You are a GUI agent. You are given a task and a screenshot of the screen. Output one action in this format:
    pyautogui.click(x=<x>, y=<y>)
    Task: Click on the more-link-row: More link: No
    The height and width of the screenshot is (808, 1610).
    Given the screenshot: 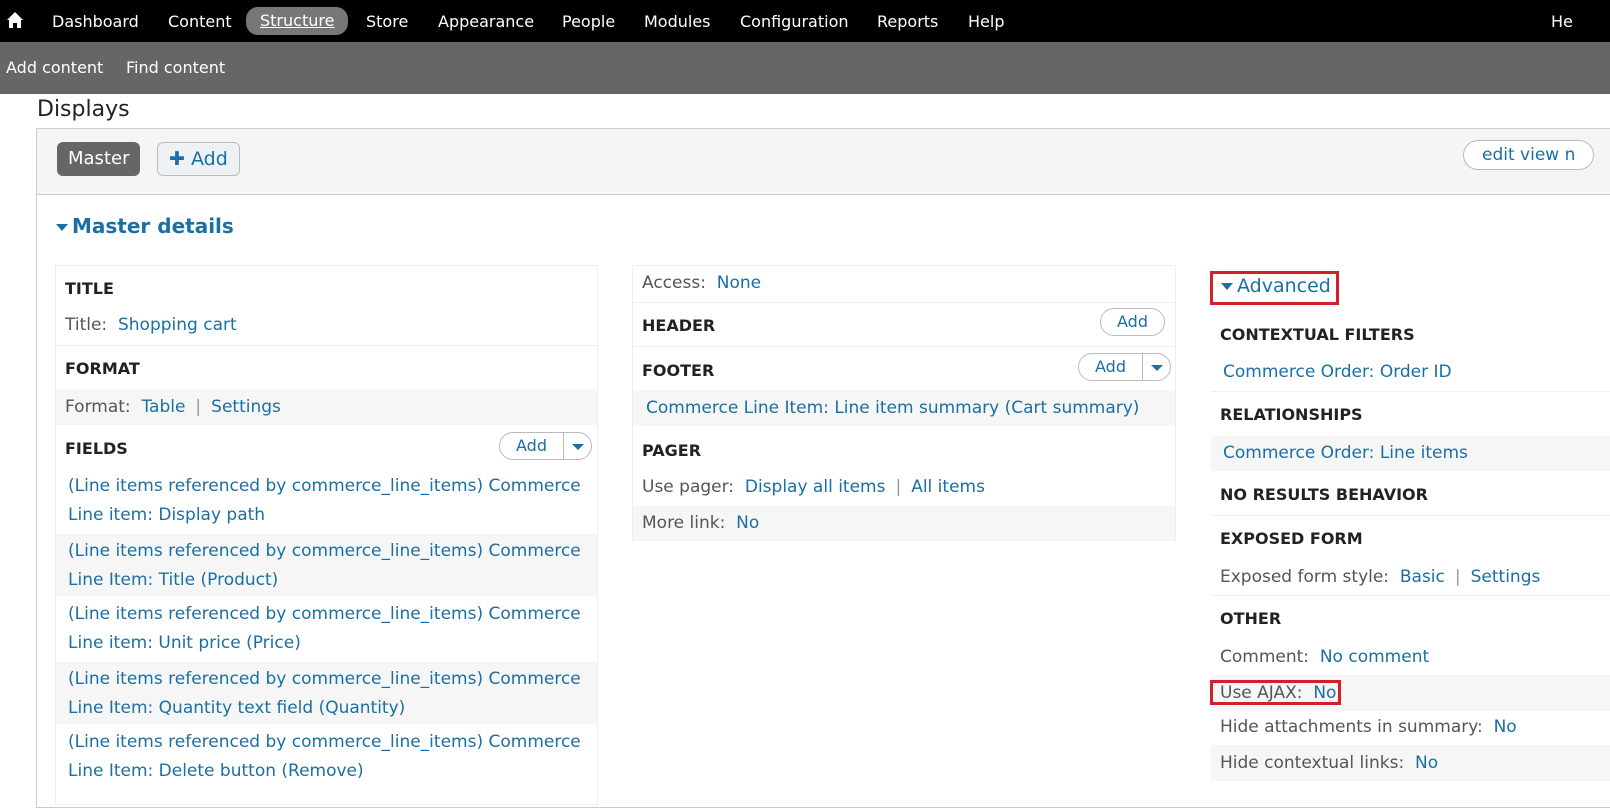 What is the action you would take?
    pyautogui.click(x=904, y=523)
    